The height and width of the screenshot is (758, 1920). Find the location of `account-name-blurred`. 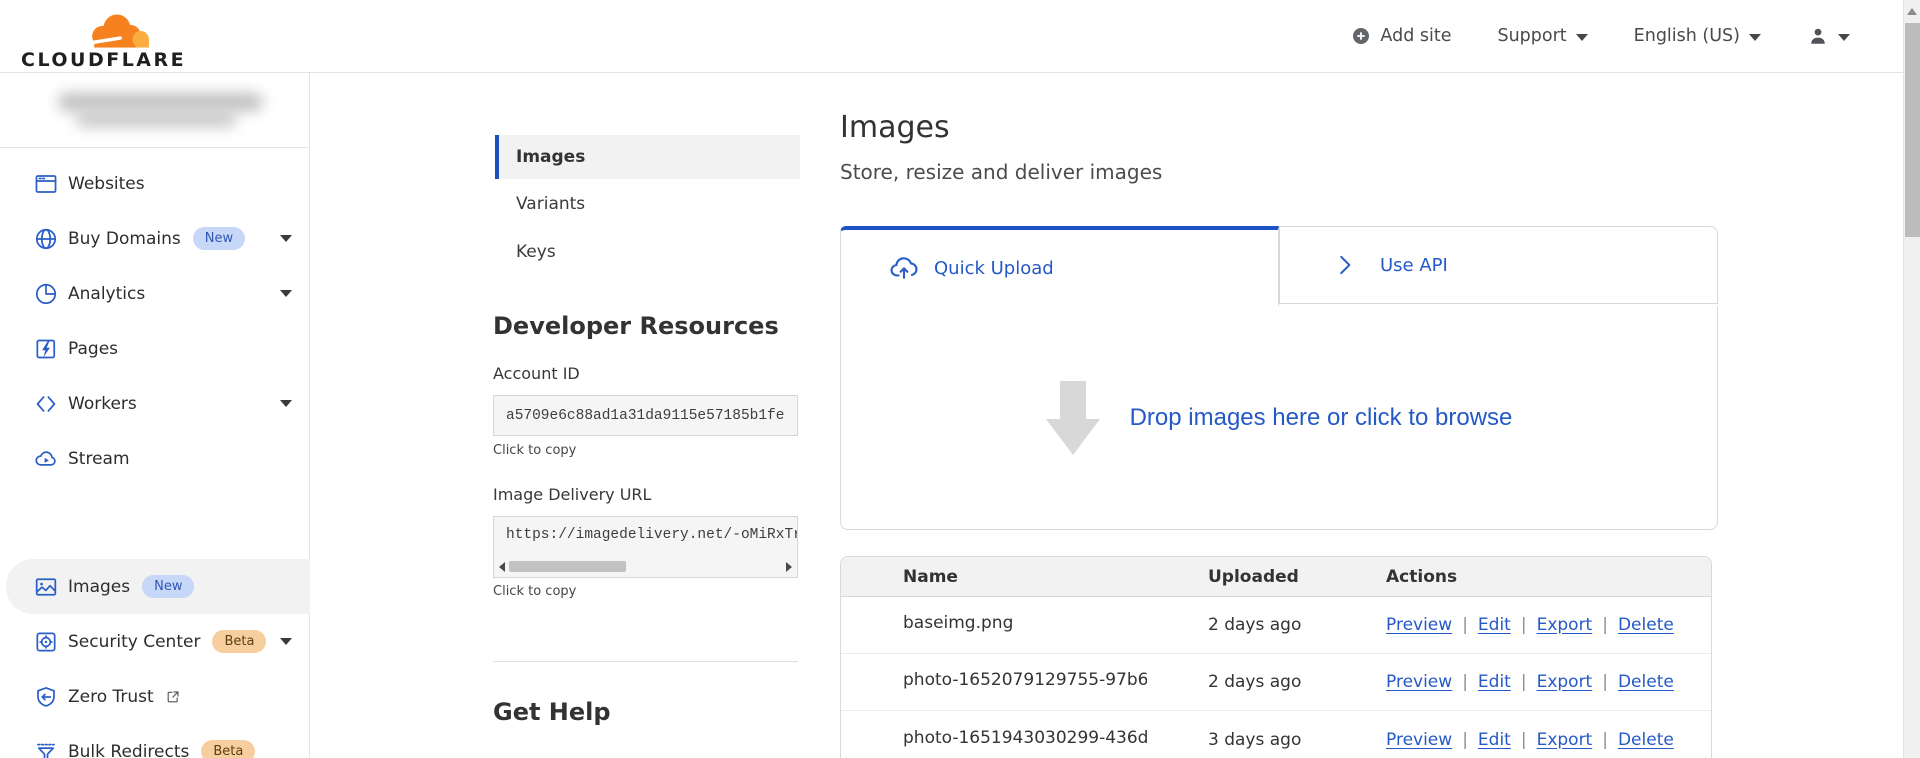

account-name-blurred is located at coordinates (155, 110).